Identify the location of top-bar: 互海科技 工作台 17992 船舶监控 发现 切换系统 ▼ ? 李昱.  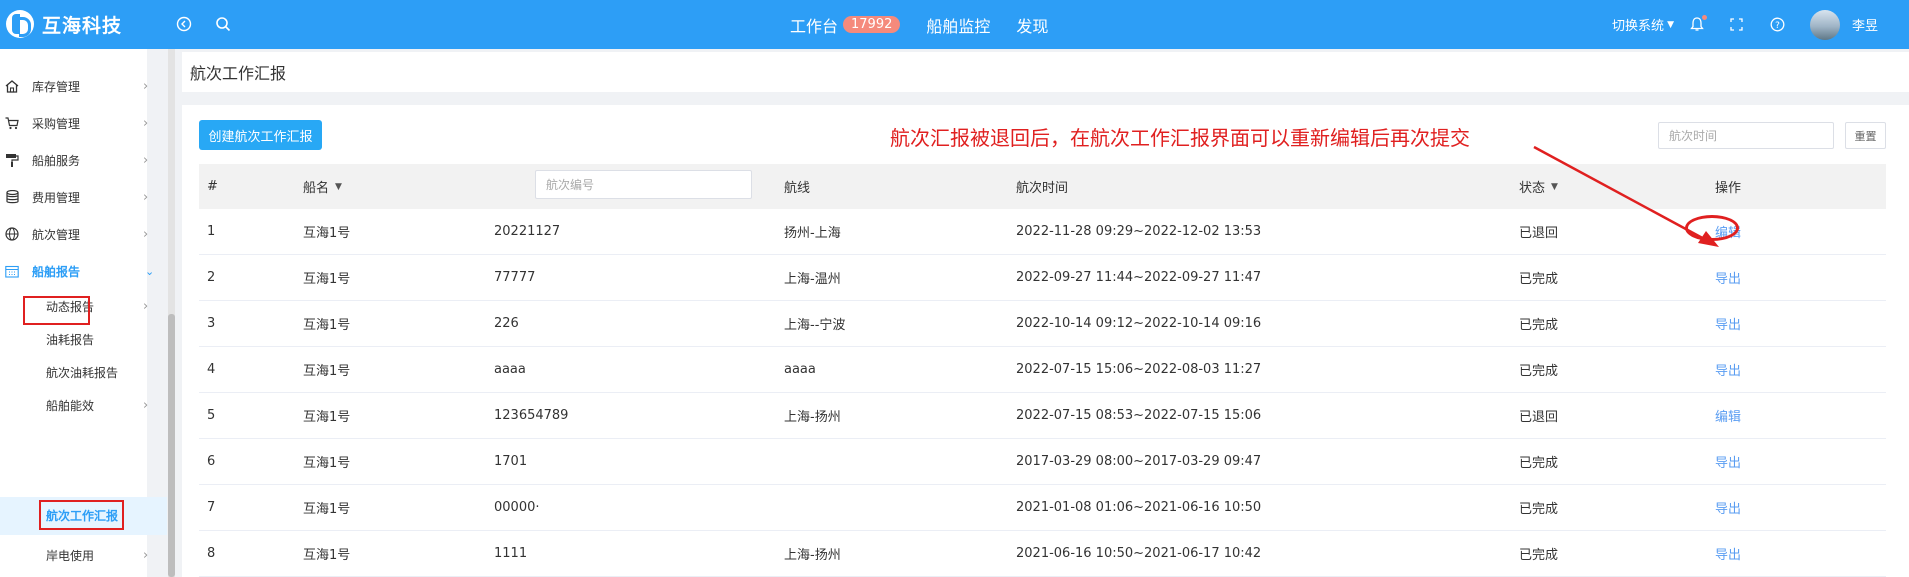
(954, 24).